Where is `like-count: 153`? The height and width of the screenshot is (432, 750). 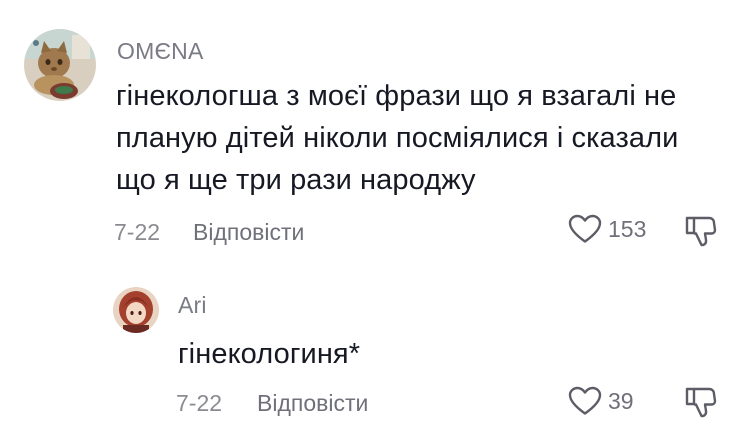
like-count: 153 is located at coordinates (627, 228).